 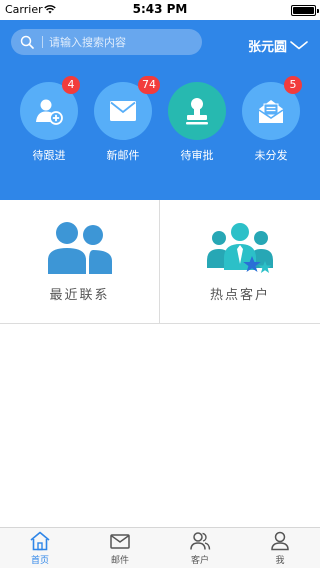 What do you see at coordinates (71, 85) in the screenshot?
I see `follow-up-count-badge: 4` at bounding box center [71, 85].